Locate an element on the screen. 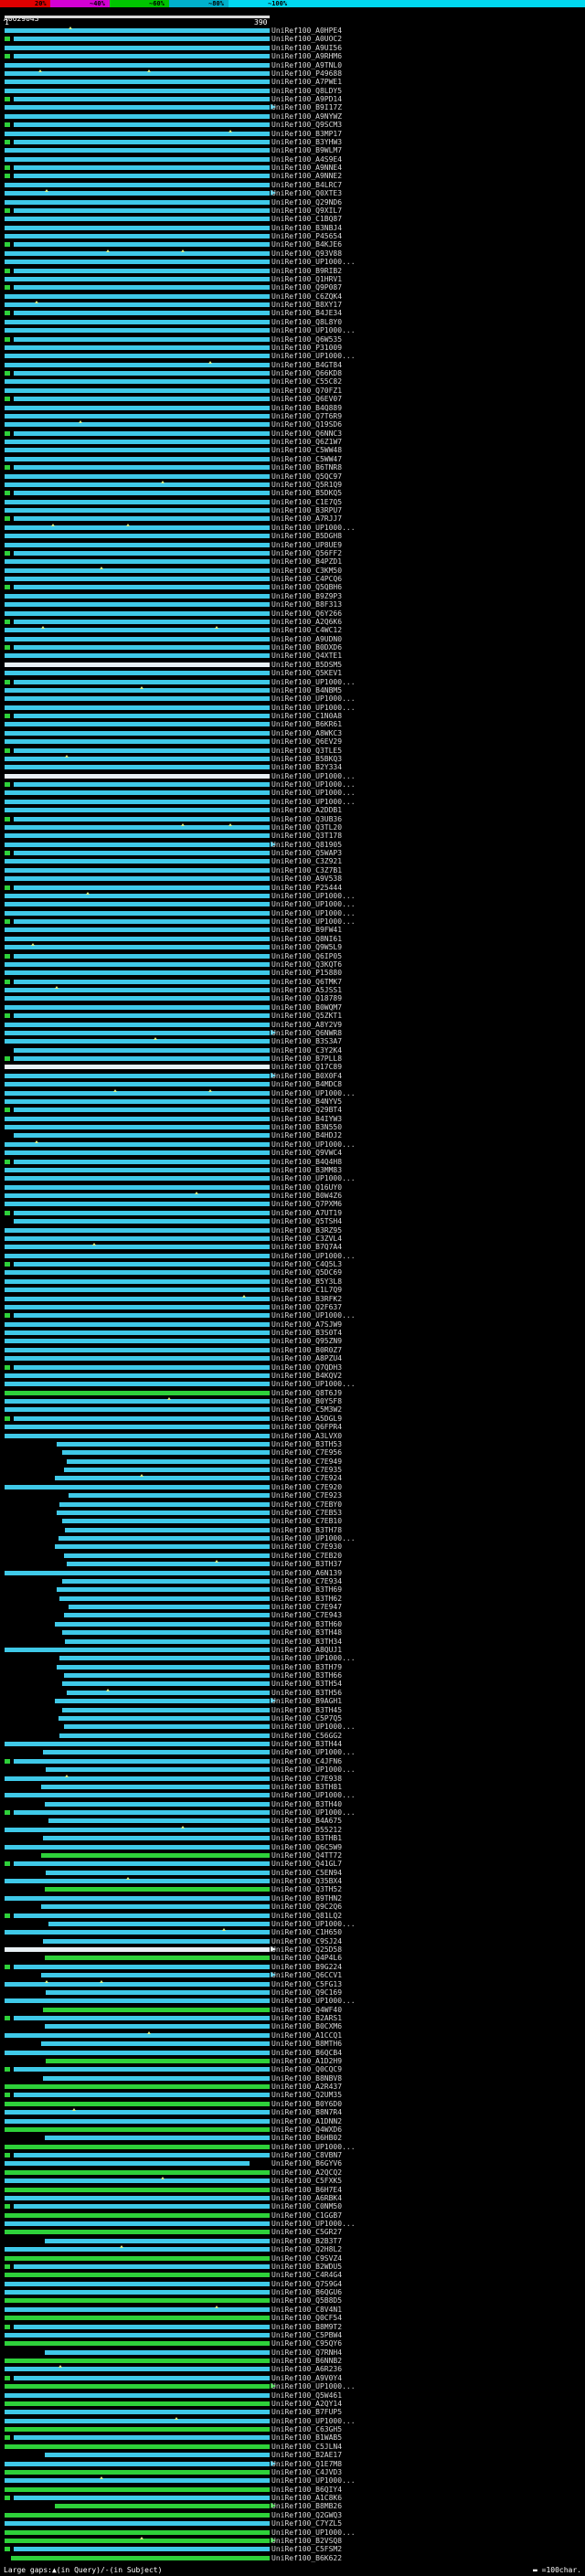  hit-label: UniRef100_C1H650 is located at coordinates (307, 1932).